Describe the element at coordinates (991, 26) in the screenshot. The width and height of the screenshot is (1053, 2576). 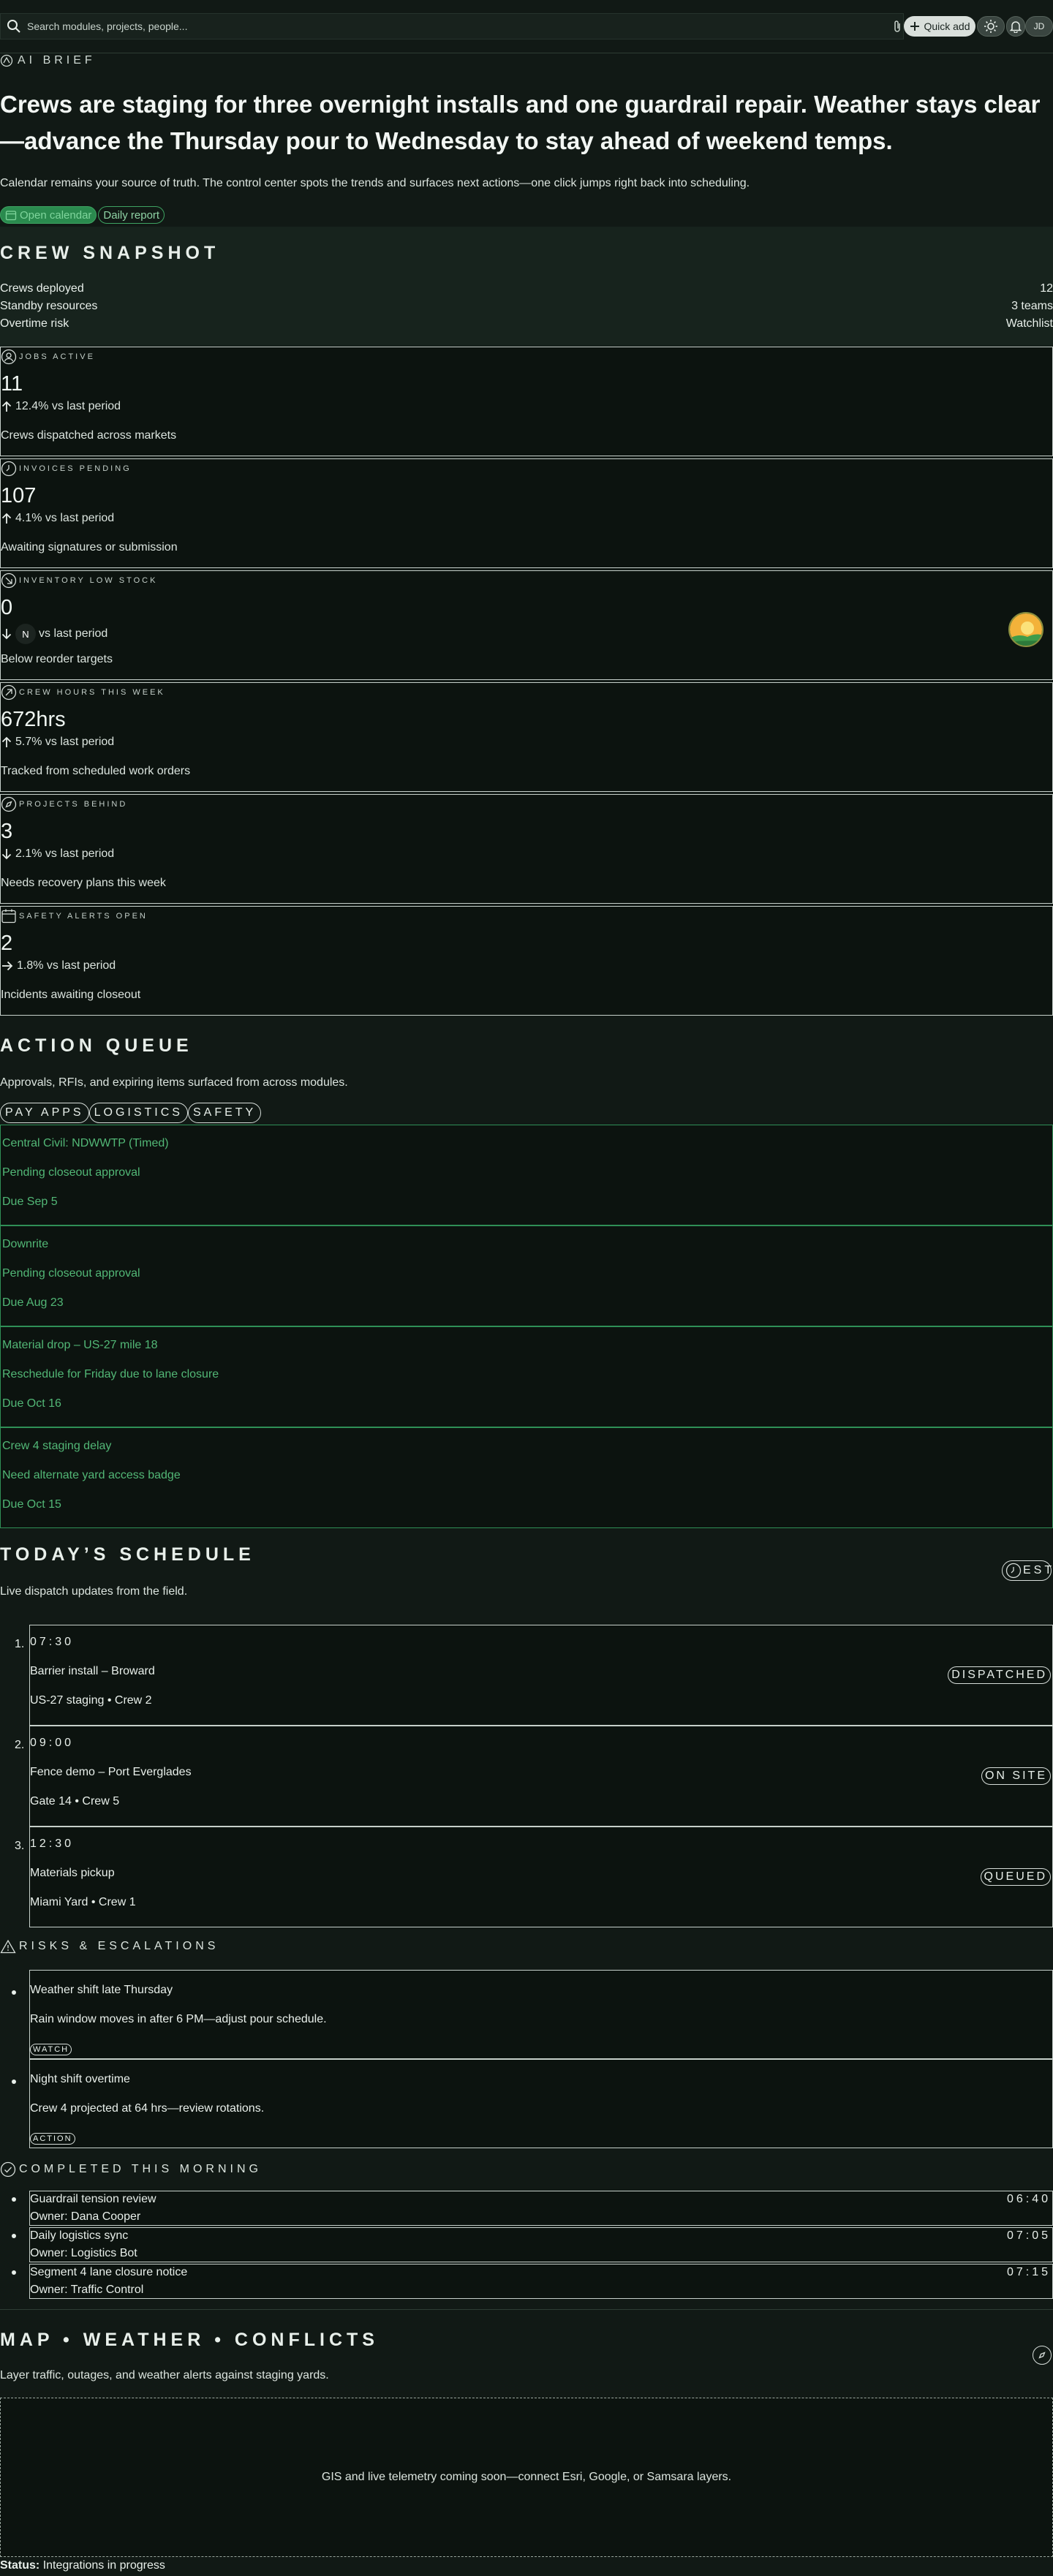
I see `theme-toggle-button` at that location.